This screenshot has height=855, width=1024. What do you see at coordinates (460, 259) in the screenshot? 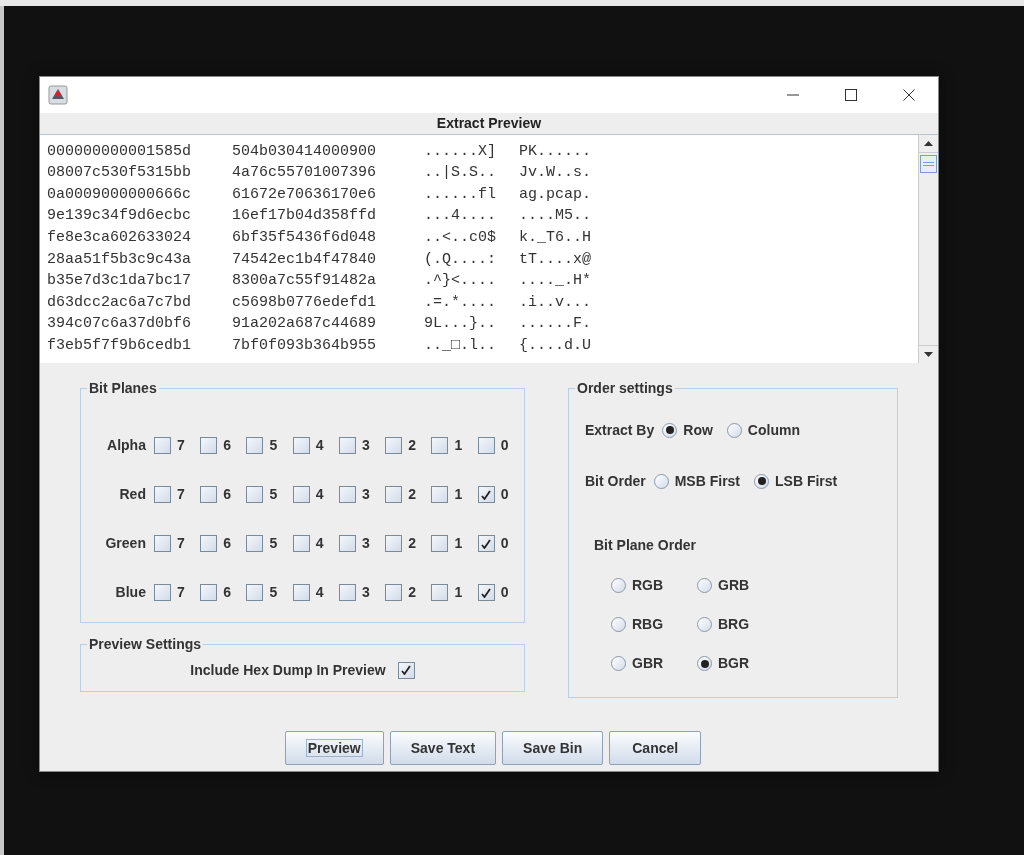
I see `ascii-text: (.Q....:` at bounding box center [460, 259].